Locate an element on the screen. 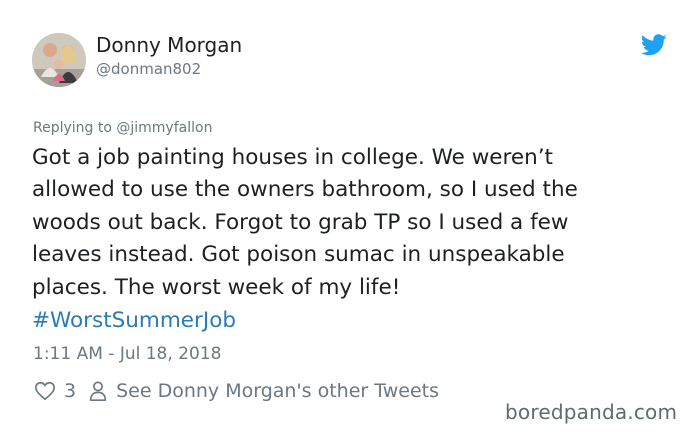 This screenshot has width=700, height=436. avatar is located at coordinates (59, 60).